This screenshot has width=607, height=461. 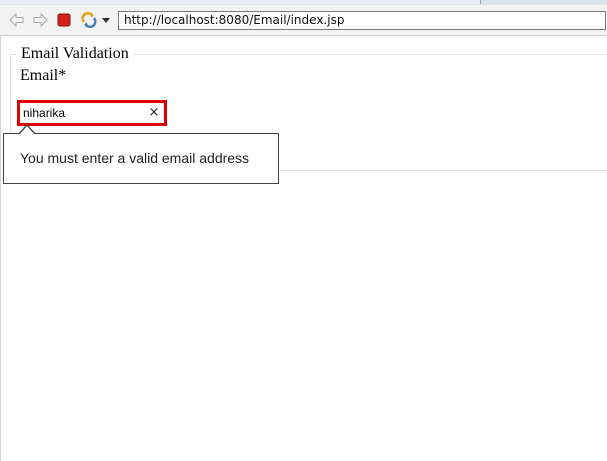 What do you see at coordinates (135, 158) in the screenshot?
I see `validation-message: You must enter a valid email address` at bounding box center [135, 158].